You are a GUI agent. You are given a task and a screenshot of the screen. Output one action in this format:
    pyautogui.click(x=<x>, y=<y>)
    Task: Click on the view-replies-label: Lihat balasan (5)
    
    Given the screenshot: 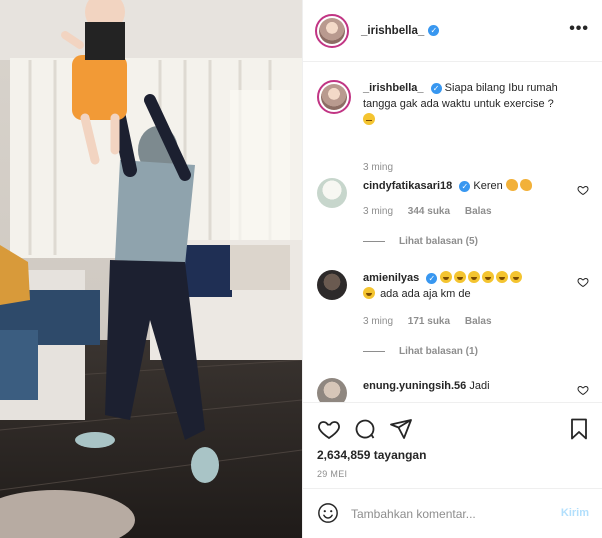 What is the action you would take?
    pyautogui.click(x=438, y=241)
    